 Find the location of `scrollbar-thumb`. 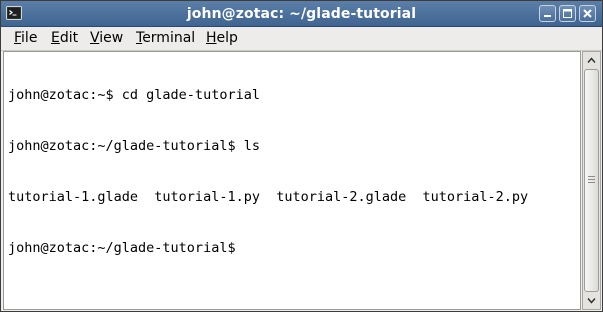

scrollbar-thumb is located at coordinates (591, 180).